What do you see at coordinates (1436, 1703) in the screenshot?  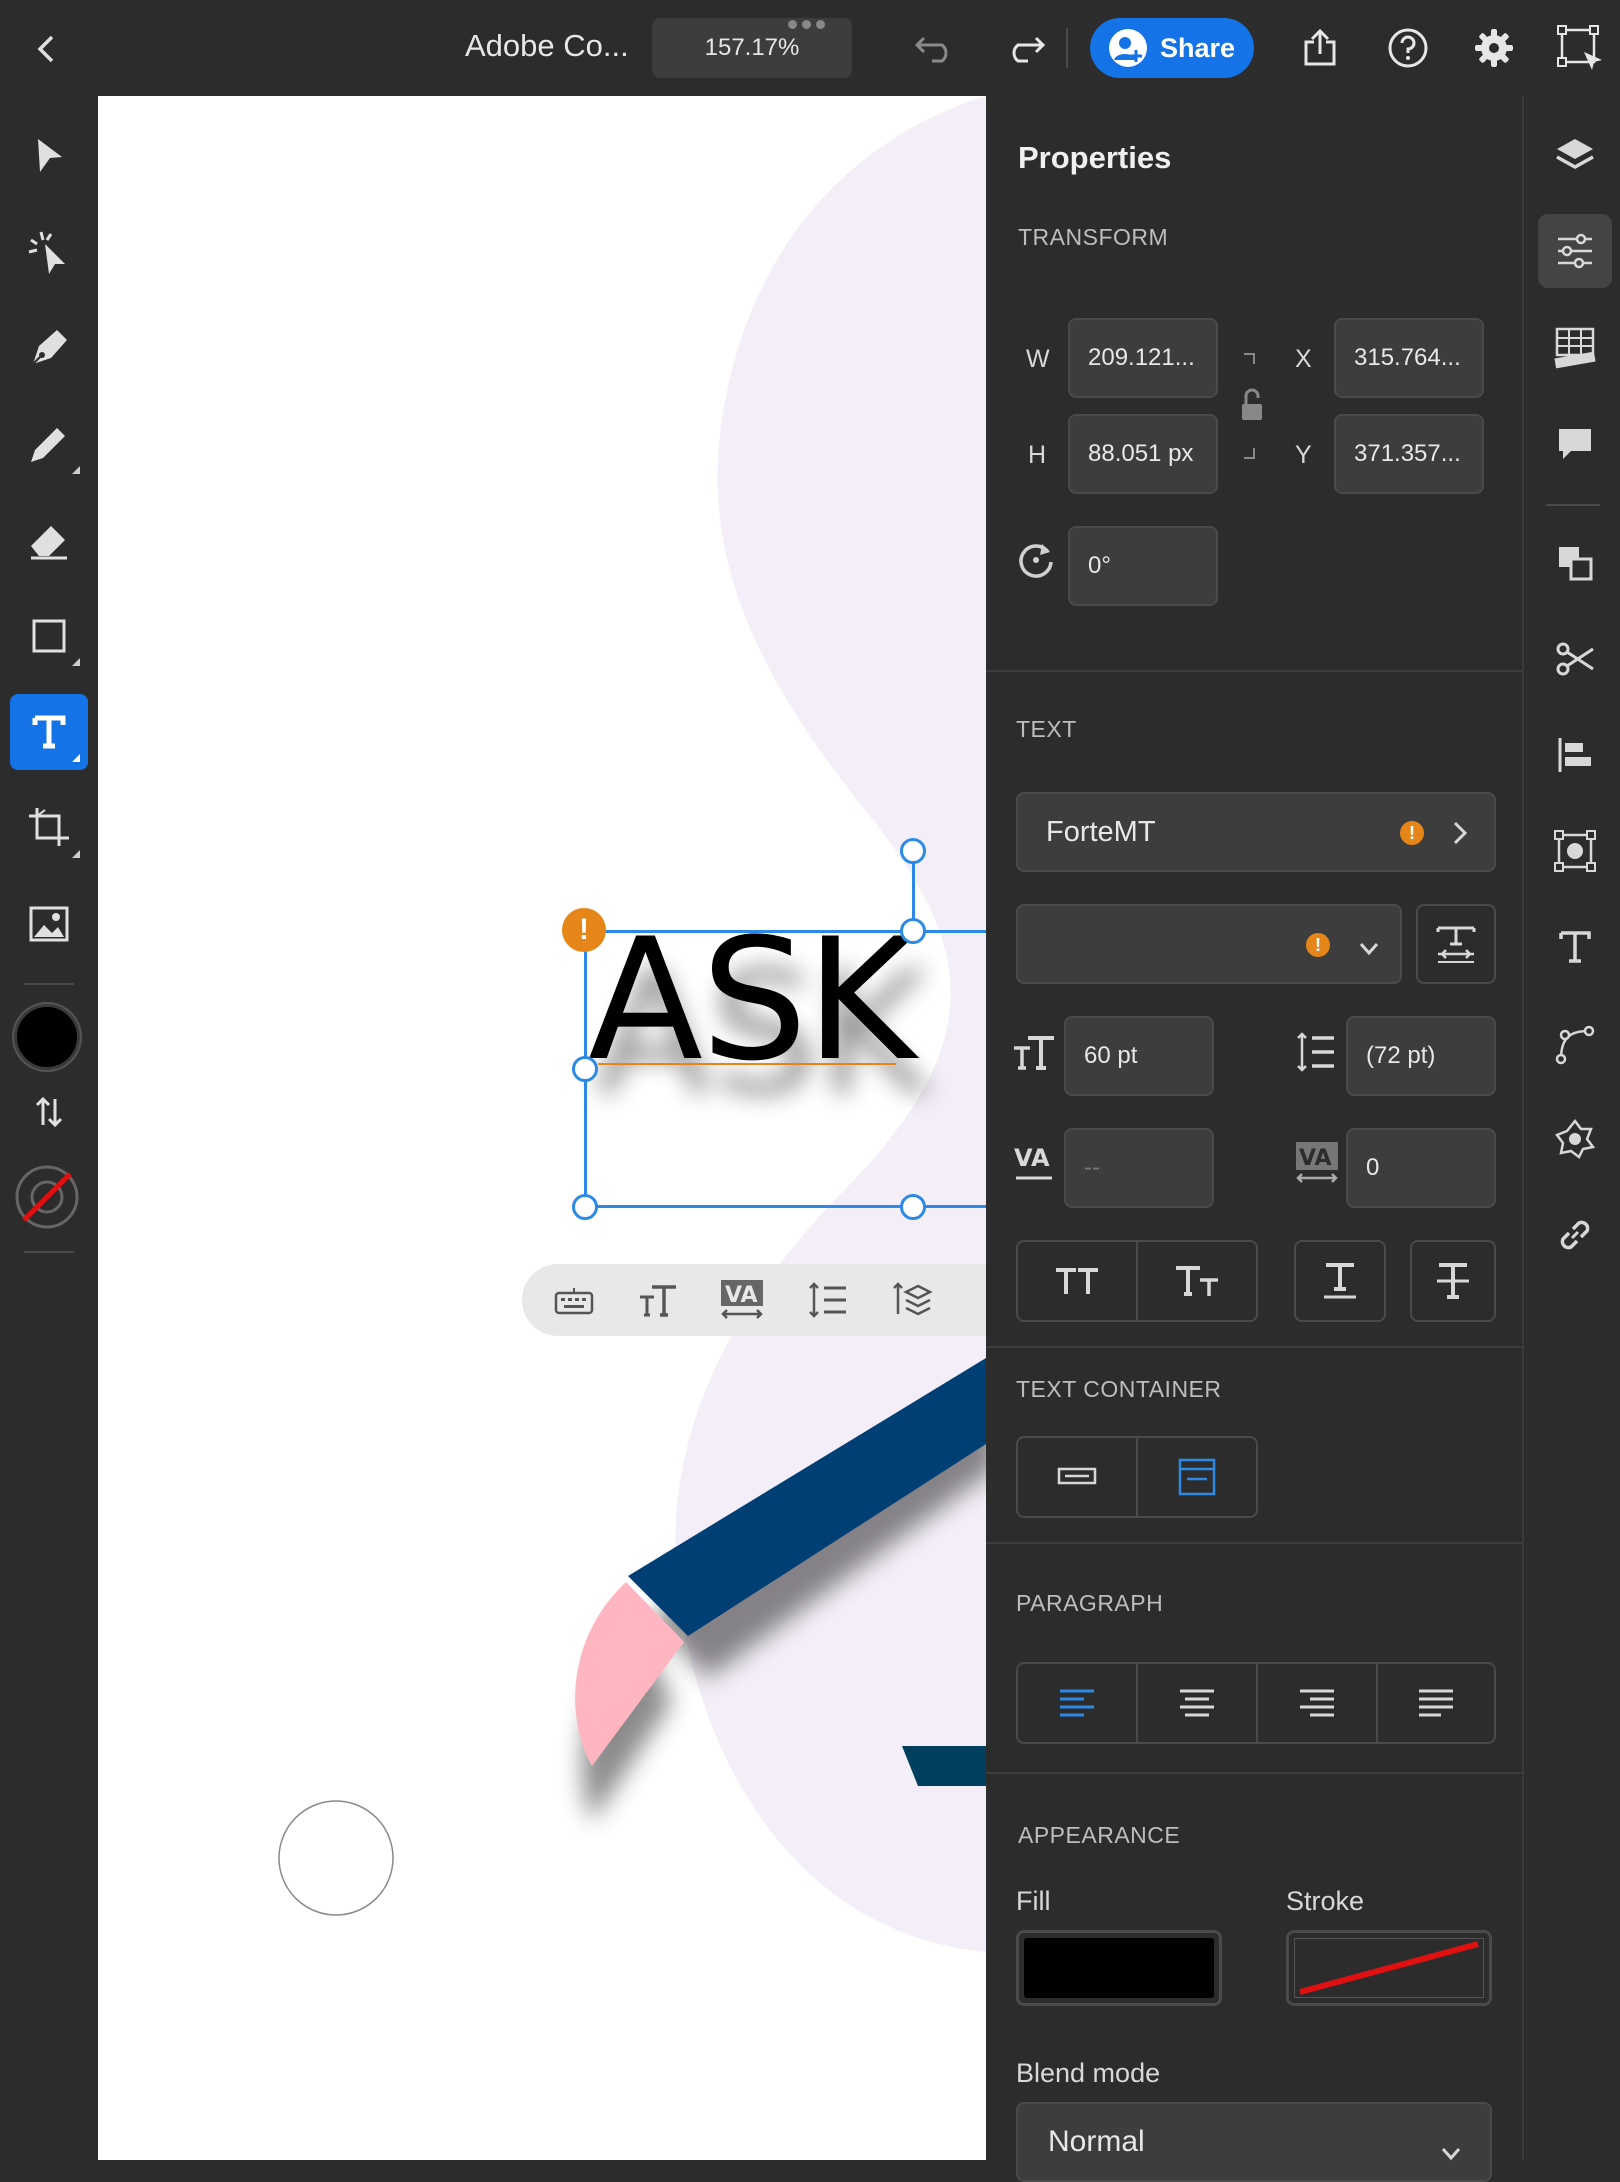 I see `justify-button` at bounding box center [1436, 1703].